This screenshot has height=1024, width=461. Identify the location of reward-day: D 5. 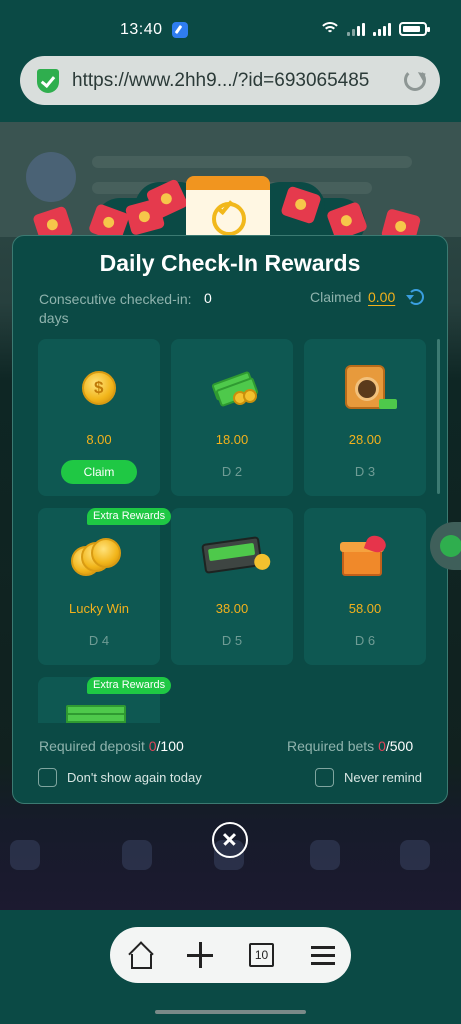
(232, 640).